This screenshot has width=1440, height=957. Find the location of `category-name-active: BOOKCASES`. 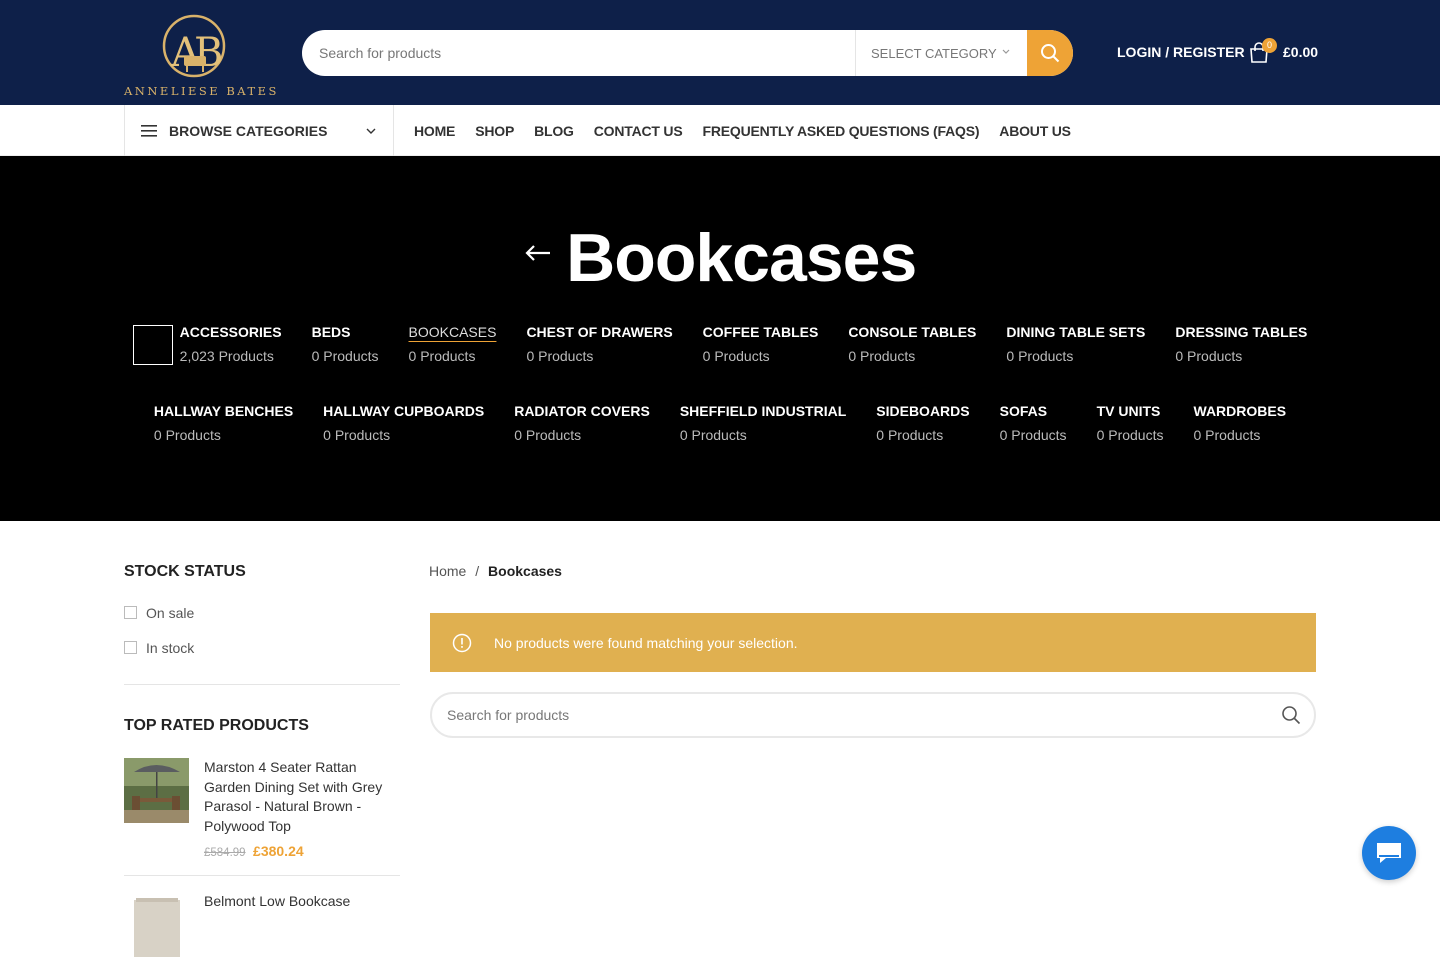

category-name-active: BOOKCASES is located at coordinates (452, 332).